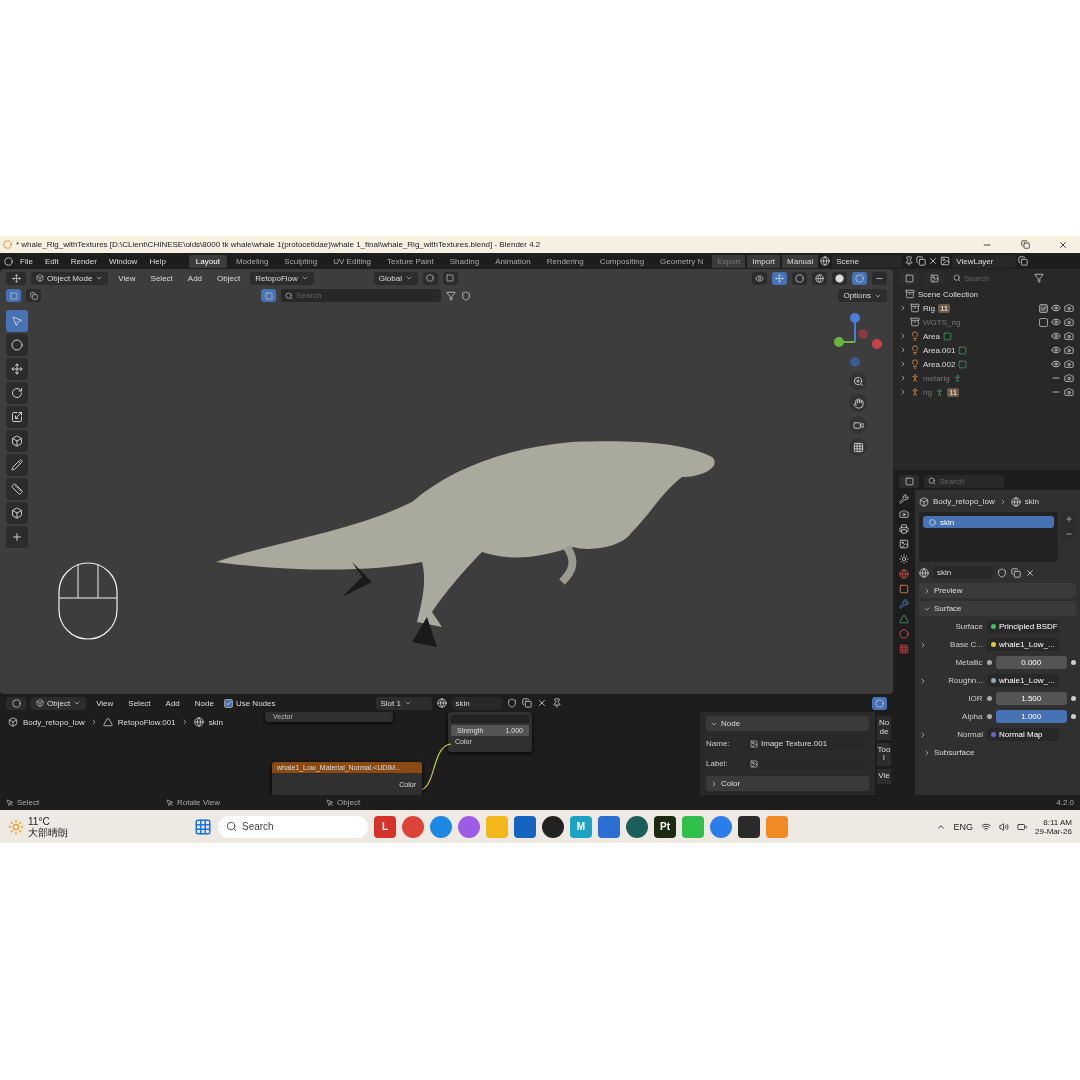  I want to click on pan-button, so click(858, 403).